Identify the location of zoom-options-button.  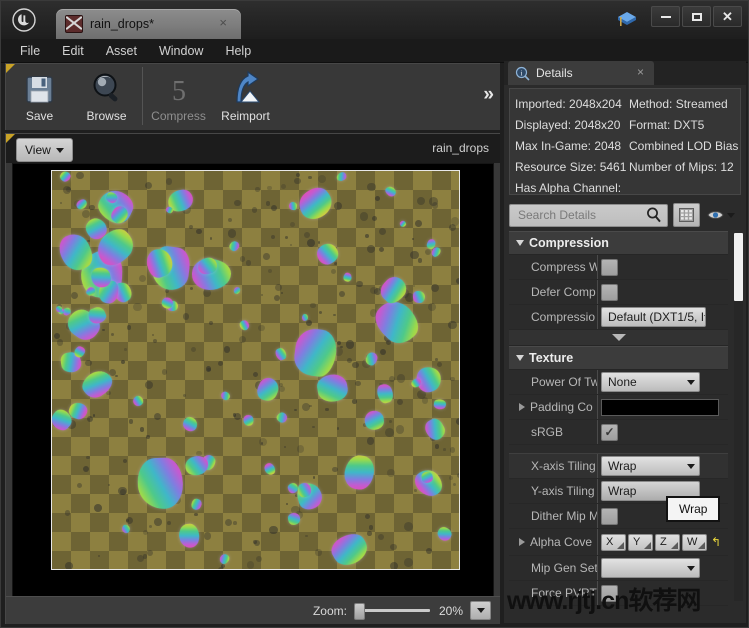
(480, 610).